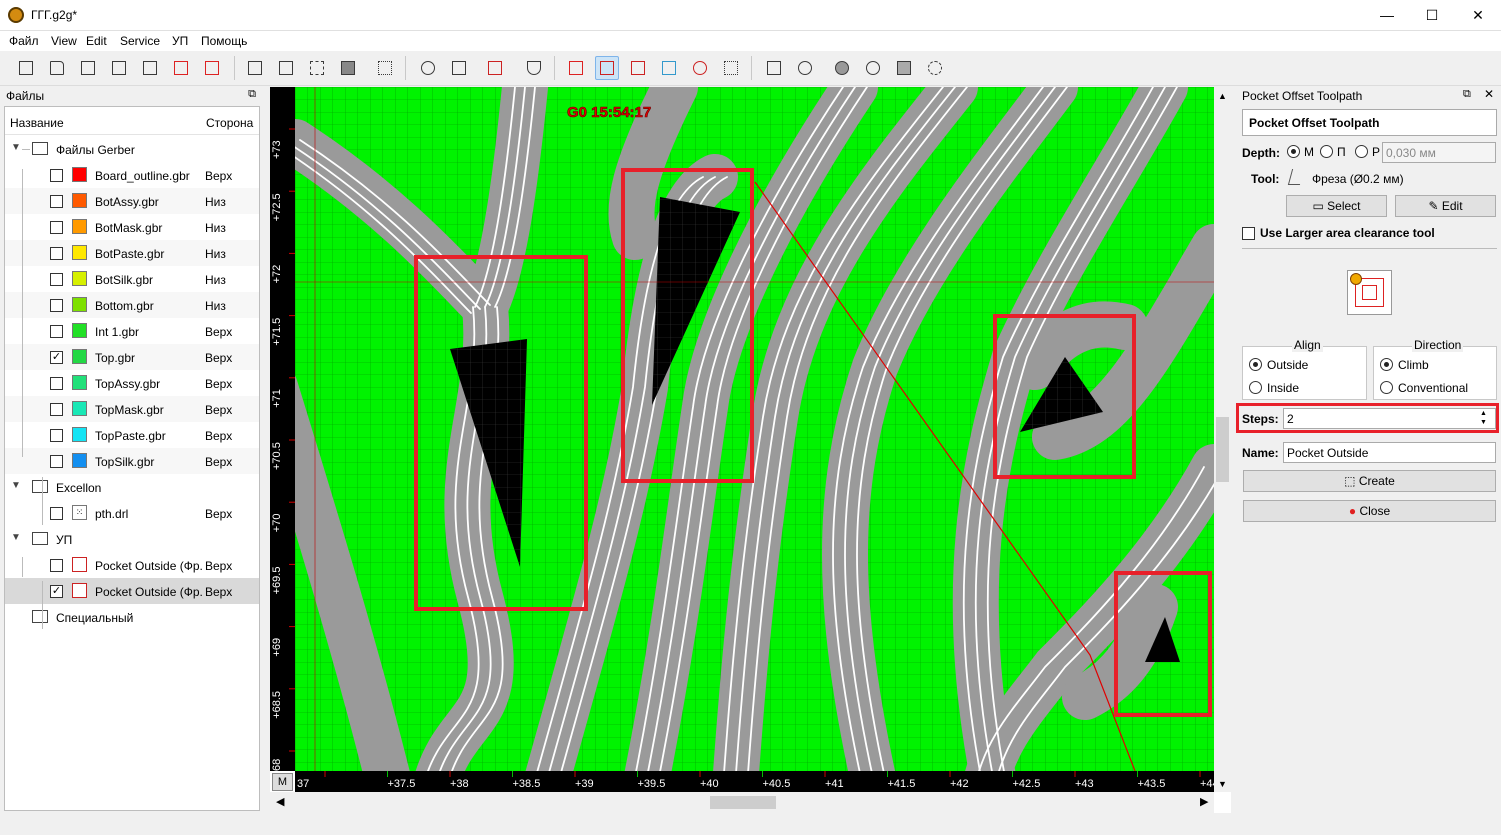  Describe the element at coordinates (1439, 152) in the screenshot. I see `depth-input: 0,030 мм` at that location.